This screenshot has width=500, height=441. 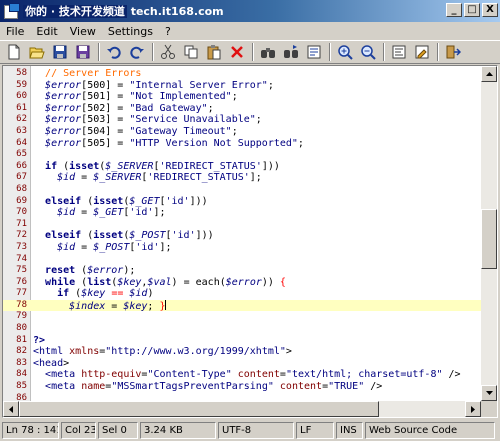 I want to click on paste-button, so click(x=214, y=52).